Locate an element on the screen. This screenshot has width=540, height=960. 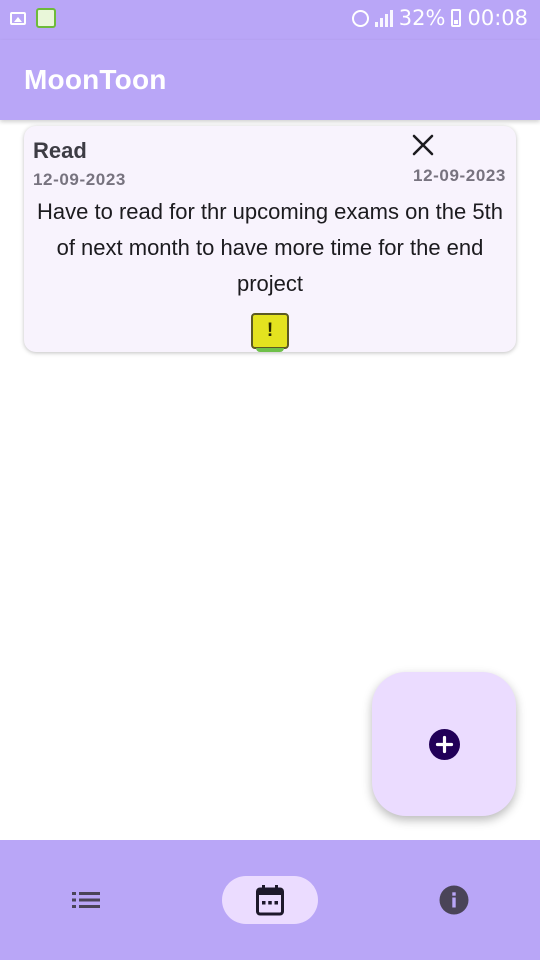
calendar-icon is located at coordinates (270, 900).